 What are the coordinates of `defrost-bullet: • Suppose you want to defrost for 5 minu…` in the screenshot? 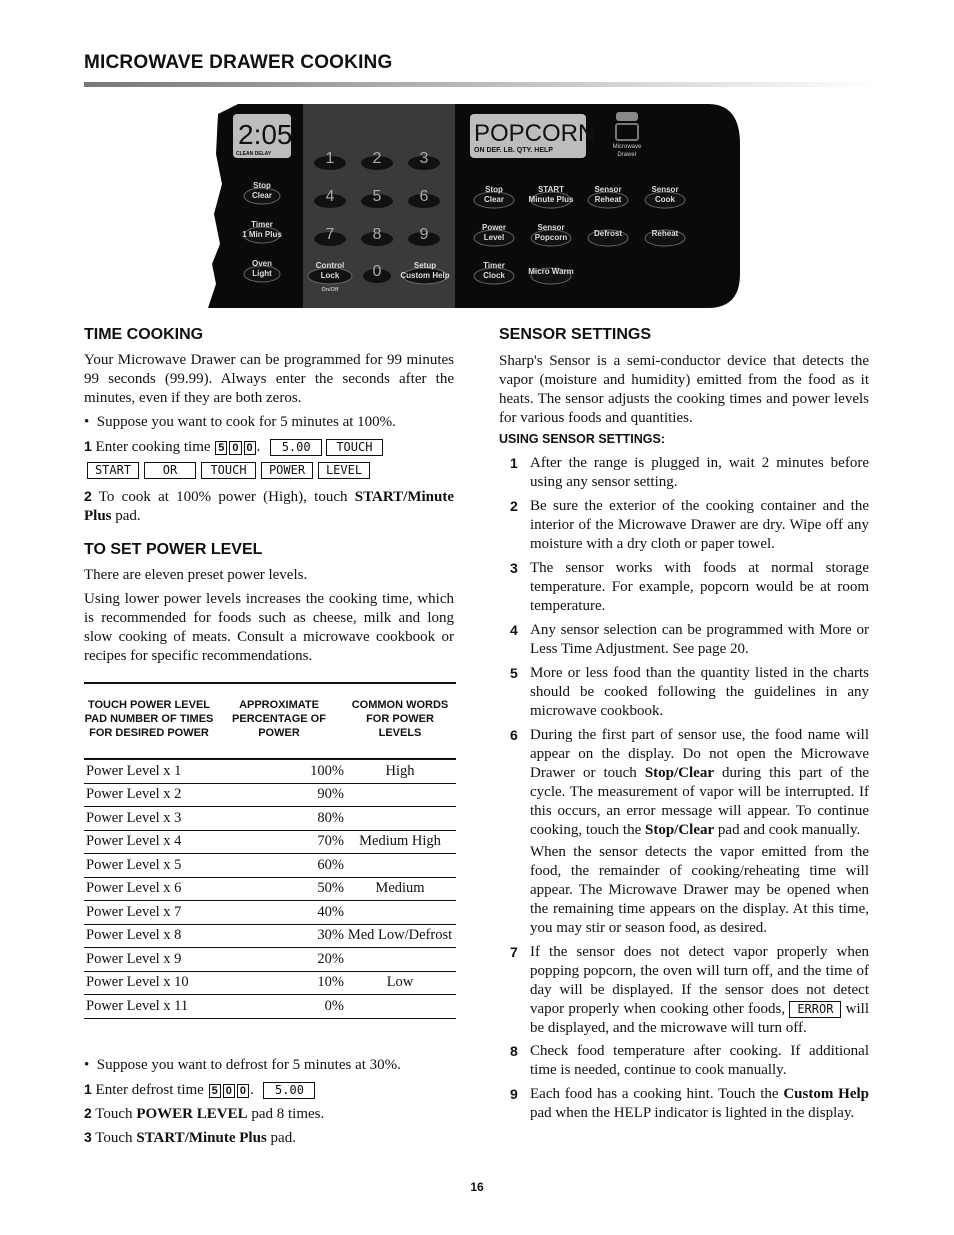 It's located at (242, 1065).